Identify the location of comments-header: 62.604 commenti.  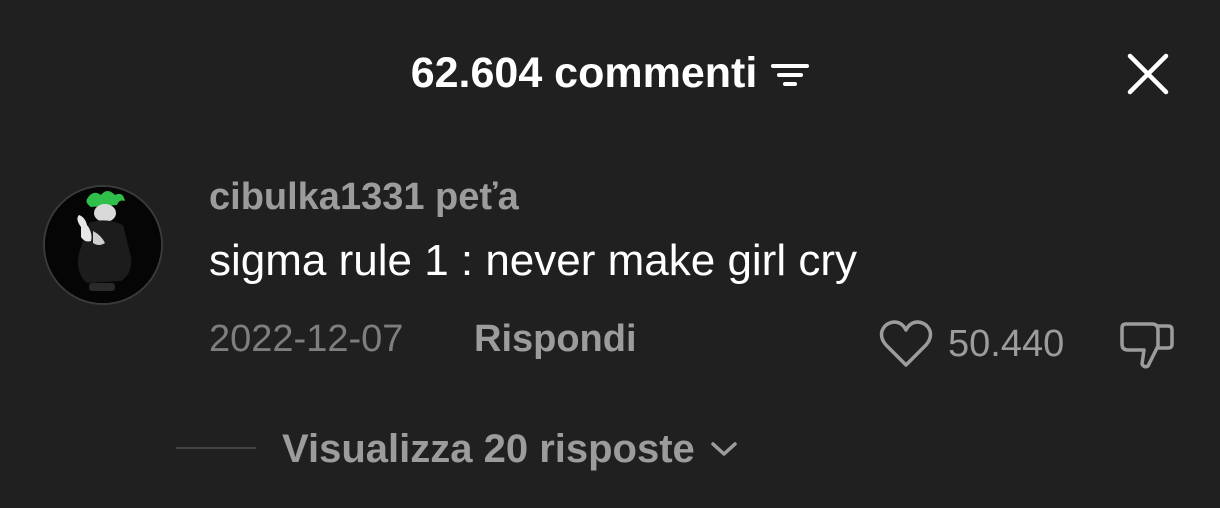
(610, 73).